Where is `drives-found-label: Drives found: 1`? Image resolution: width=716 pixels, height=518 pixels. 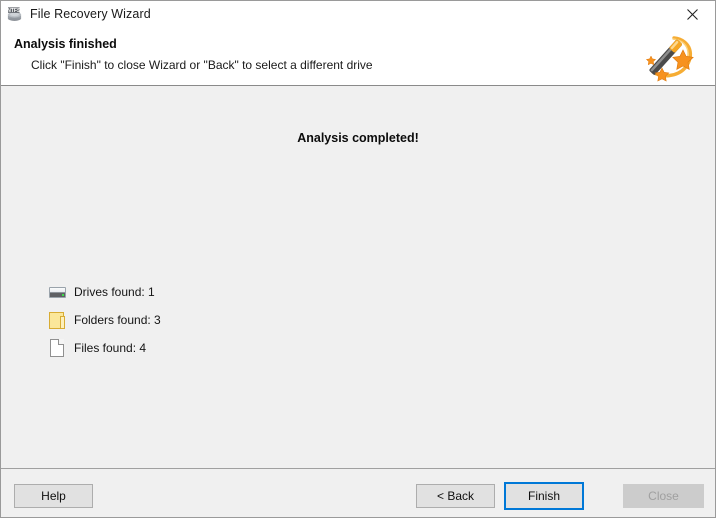
drives-found-label: Drives found: 1 is located at coordinates (114, 291).